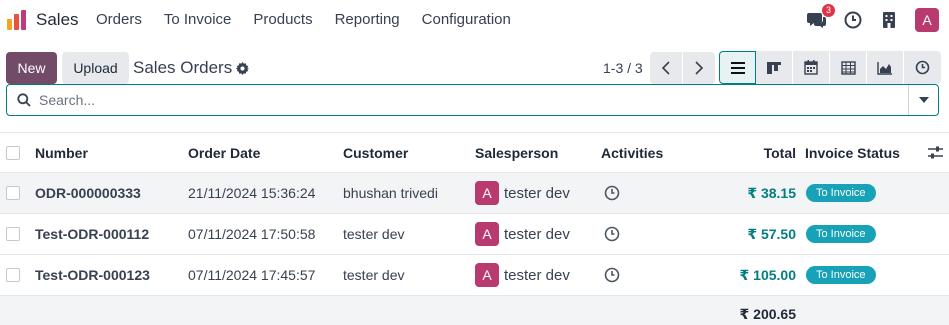  Describe the element at coordinates (466, 19) in the screenshot. I see `menu-configuration: Configuration` at that location.